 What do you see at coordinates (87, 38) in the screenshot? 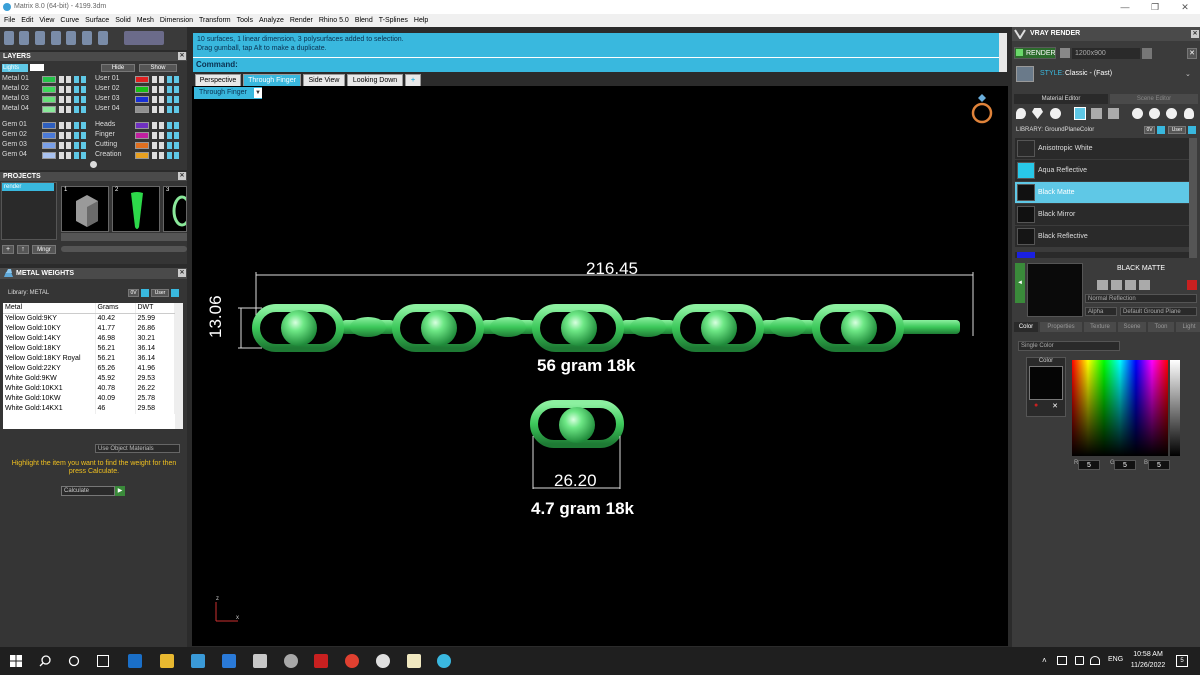
I see `pin-tool-icon` at bounding box center [87, 38].